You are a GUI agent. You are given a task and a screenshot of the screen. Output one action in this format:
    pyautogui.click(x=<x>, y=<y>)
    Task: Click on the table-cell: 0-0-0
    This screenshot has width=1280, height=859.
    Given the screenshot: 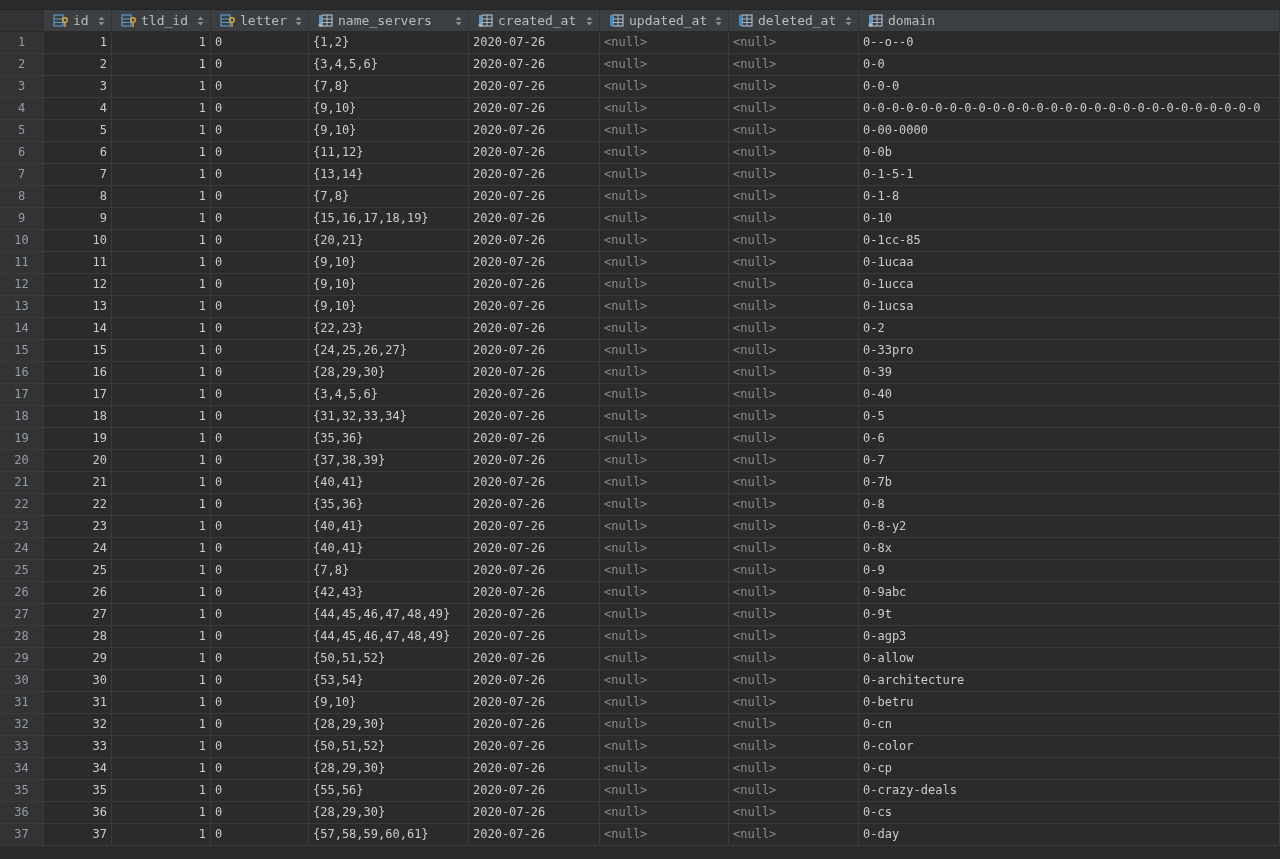 What is the action you would take?
    pyautogui.click(x=1069, y=87)
    